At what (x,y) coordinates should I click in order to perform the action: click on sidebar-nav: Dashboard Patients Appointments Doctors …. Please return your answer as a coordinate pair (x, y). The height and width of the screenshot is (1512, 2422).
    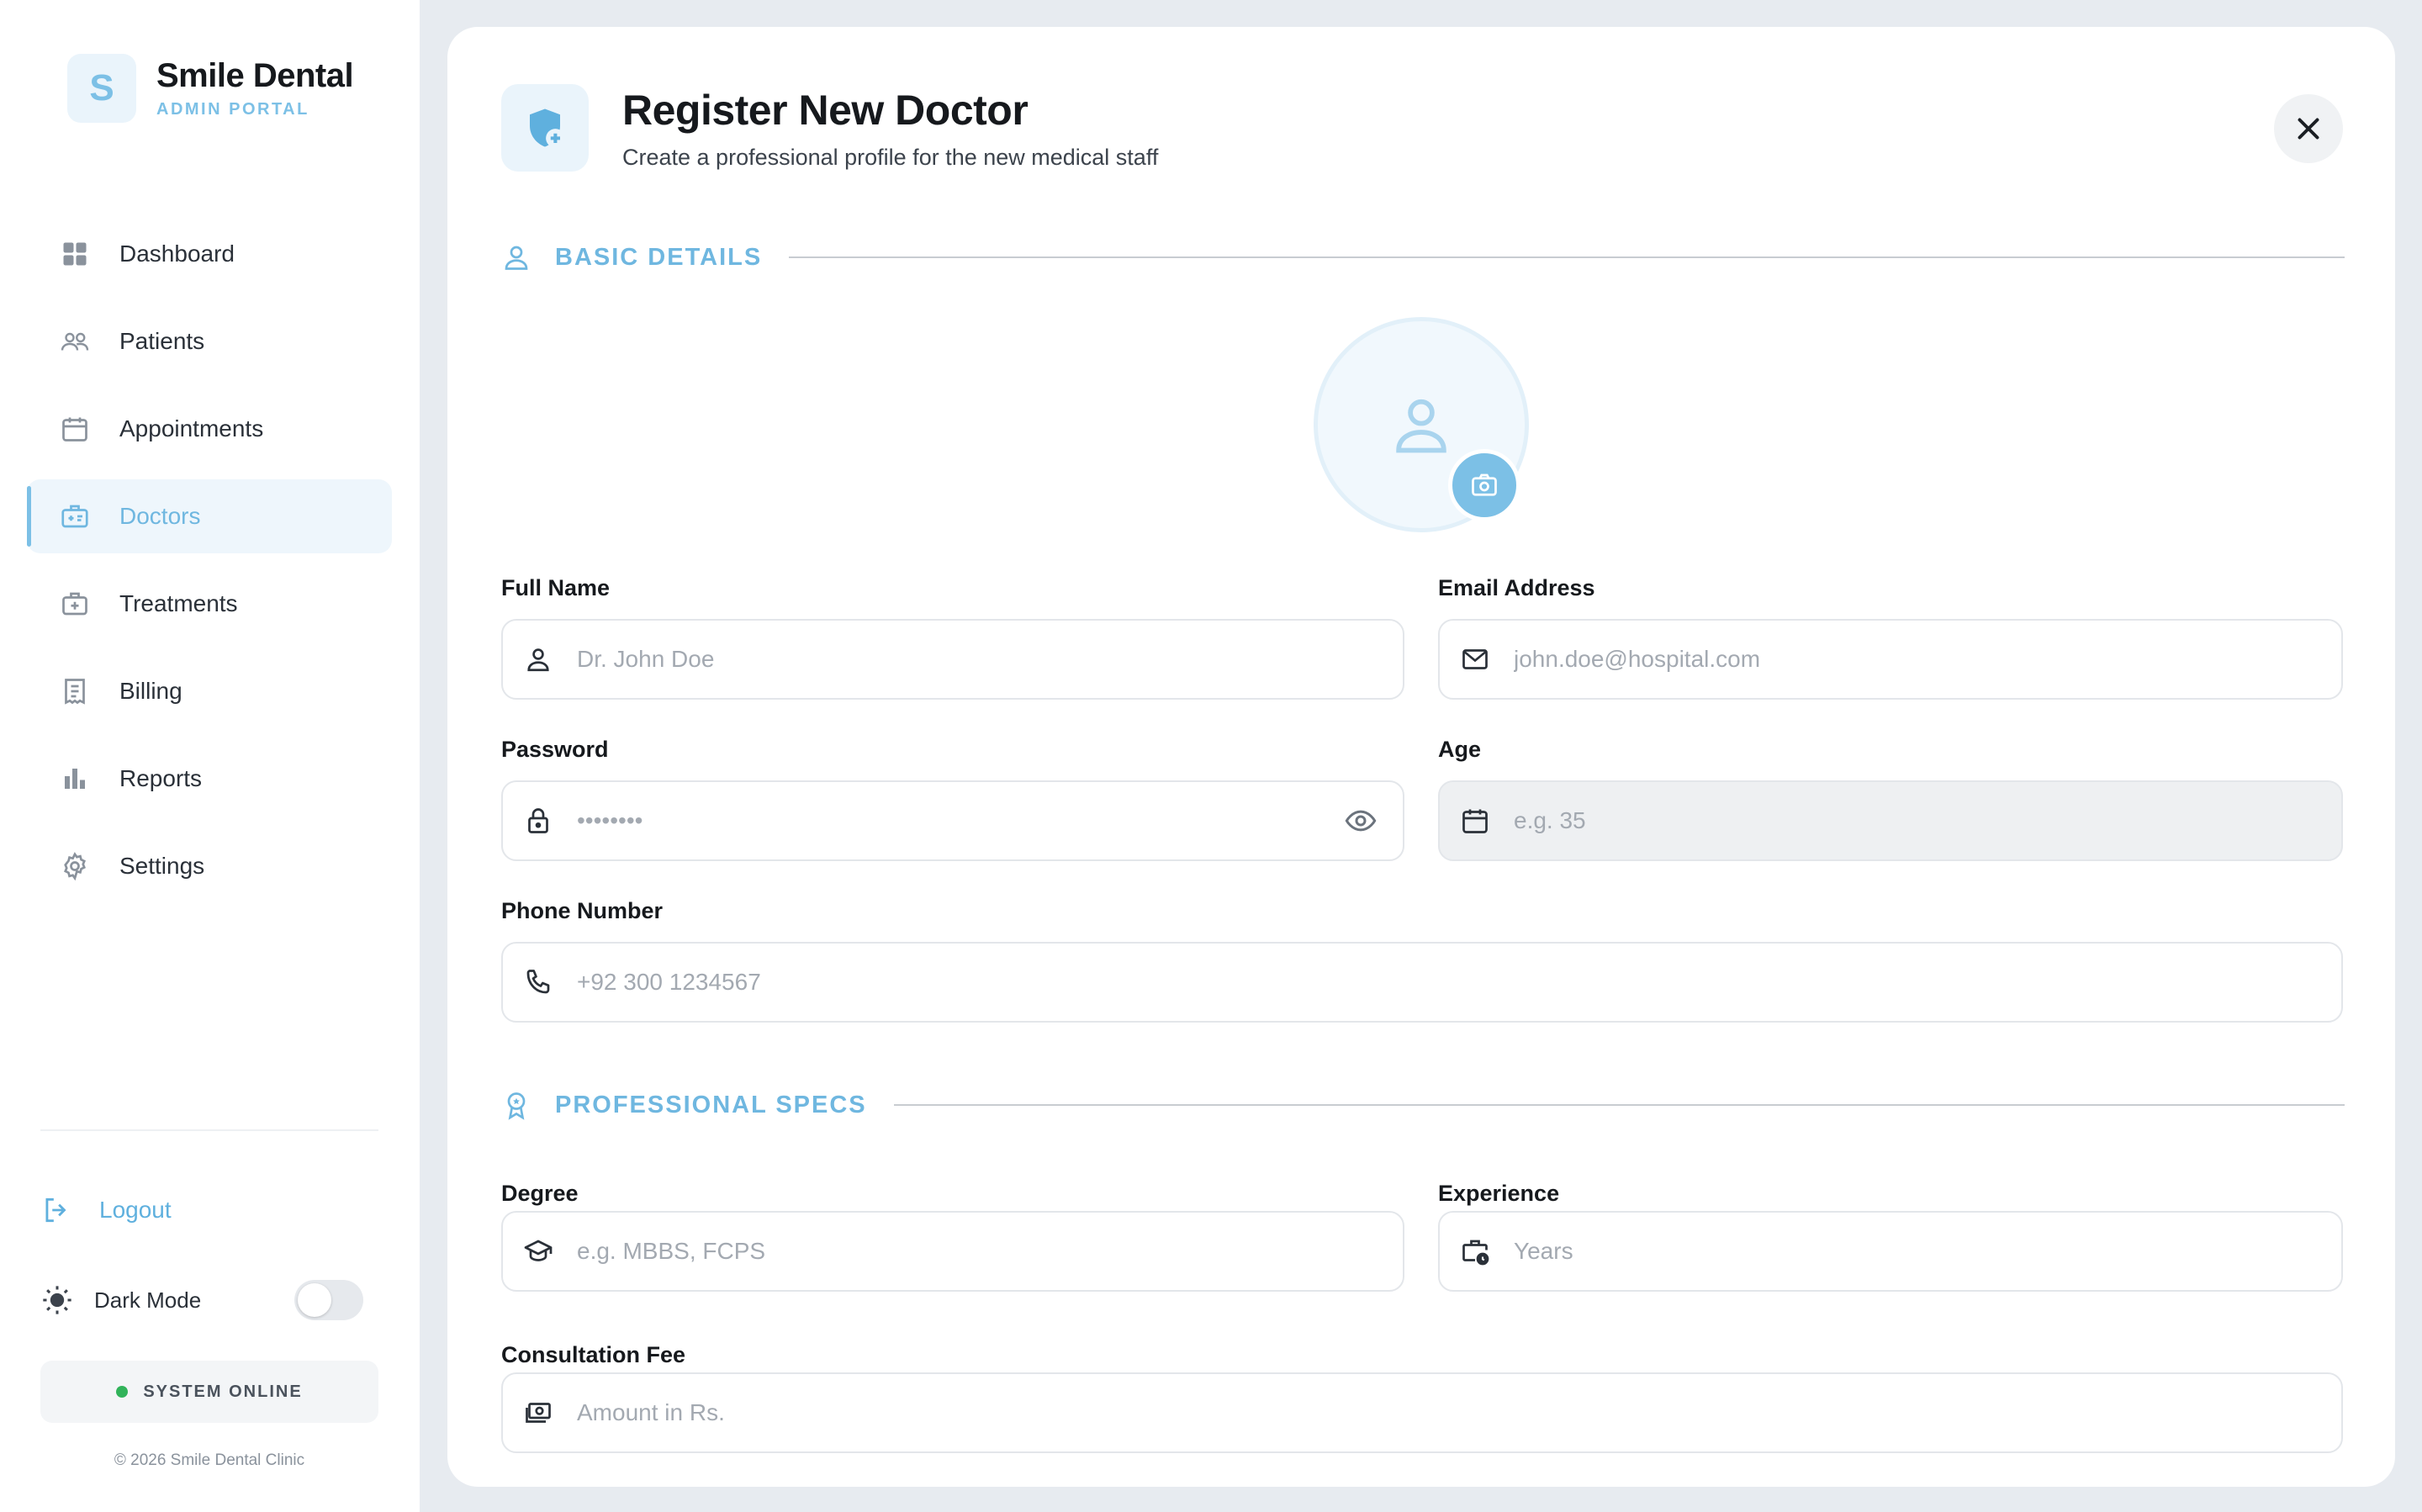
    Looking at the image, I should click on (209, 567).